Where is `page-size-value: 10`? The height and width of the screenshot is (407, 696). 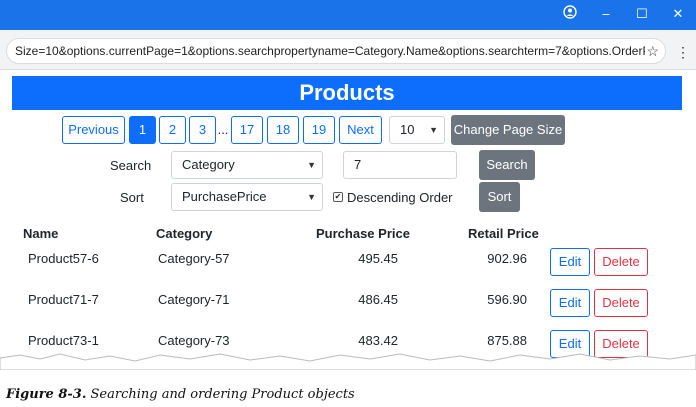 page-size-value: 10 is located at coordinates (407, 129).